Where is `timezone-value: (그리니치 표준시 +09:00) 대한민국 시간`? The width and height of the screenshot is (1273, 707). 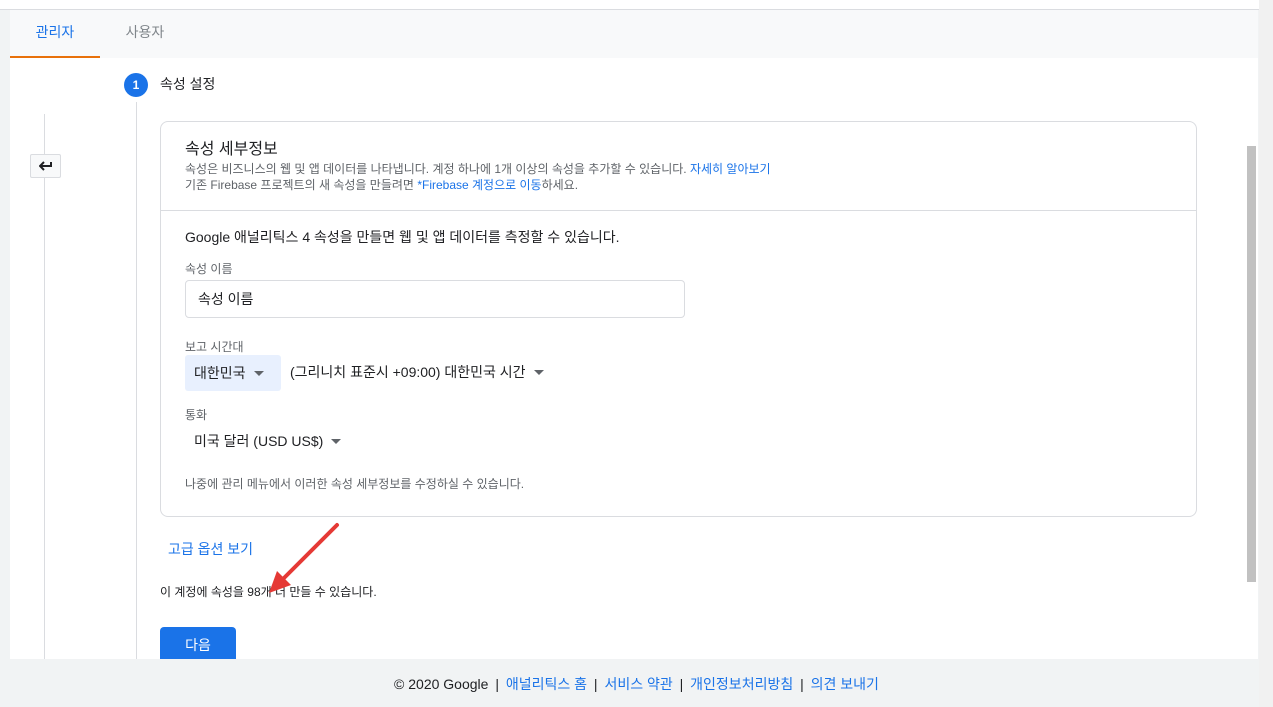 timezone-value: (그리니치 표준시 +09:00) 대한민국 시간 is located at coordinates (408, 372).